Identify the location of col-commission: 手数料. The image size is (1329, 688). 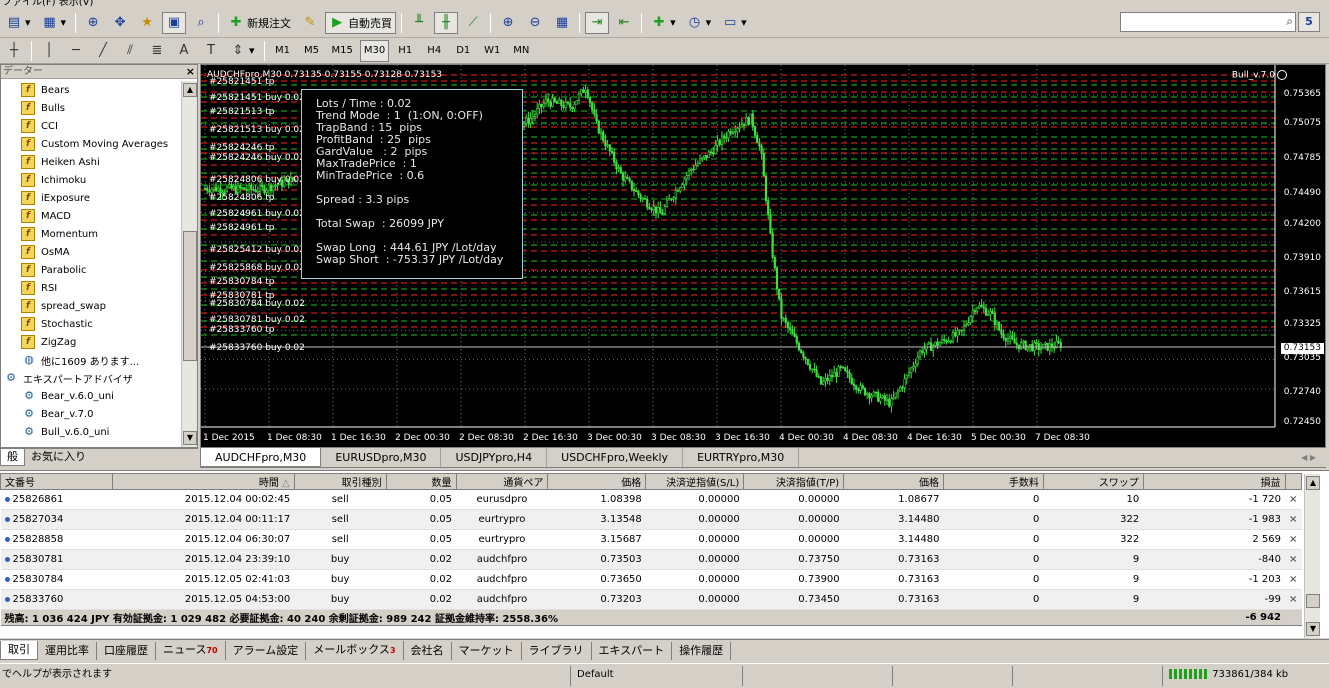
(993, 481).